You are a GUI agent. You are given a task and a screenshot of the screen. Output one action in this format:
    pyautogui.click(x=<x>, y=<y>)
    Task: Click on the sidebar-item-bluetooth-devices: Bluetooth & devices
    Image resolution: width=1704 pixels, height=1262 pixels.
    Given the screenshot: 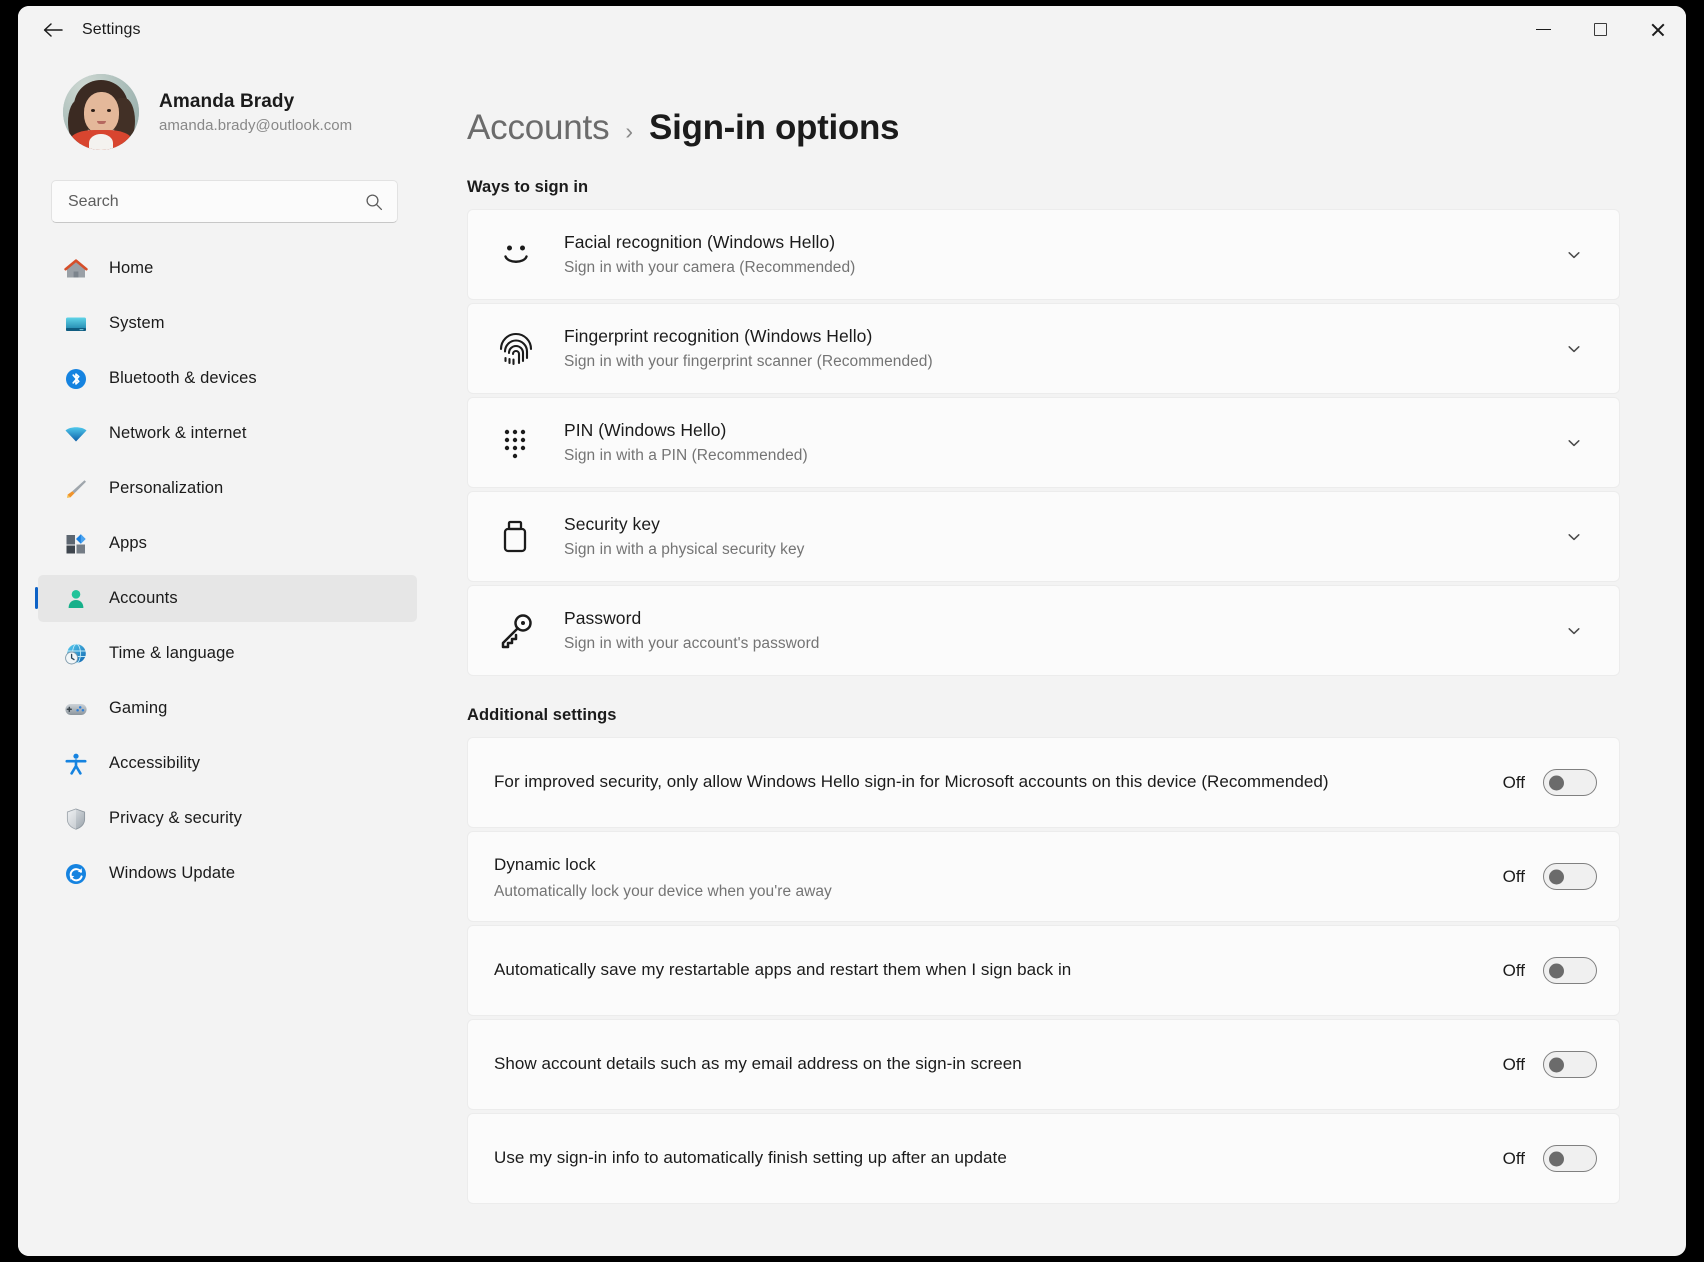 What is the action you would take?
    pyautogui.click(x=227, y=378)
    